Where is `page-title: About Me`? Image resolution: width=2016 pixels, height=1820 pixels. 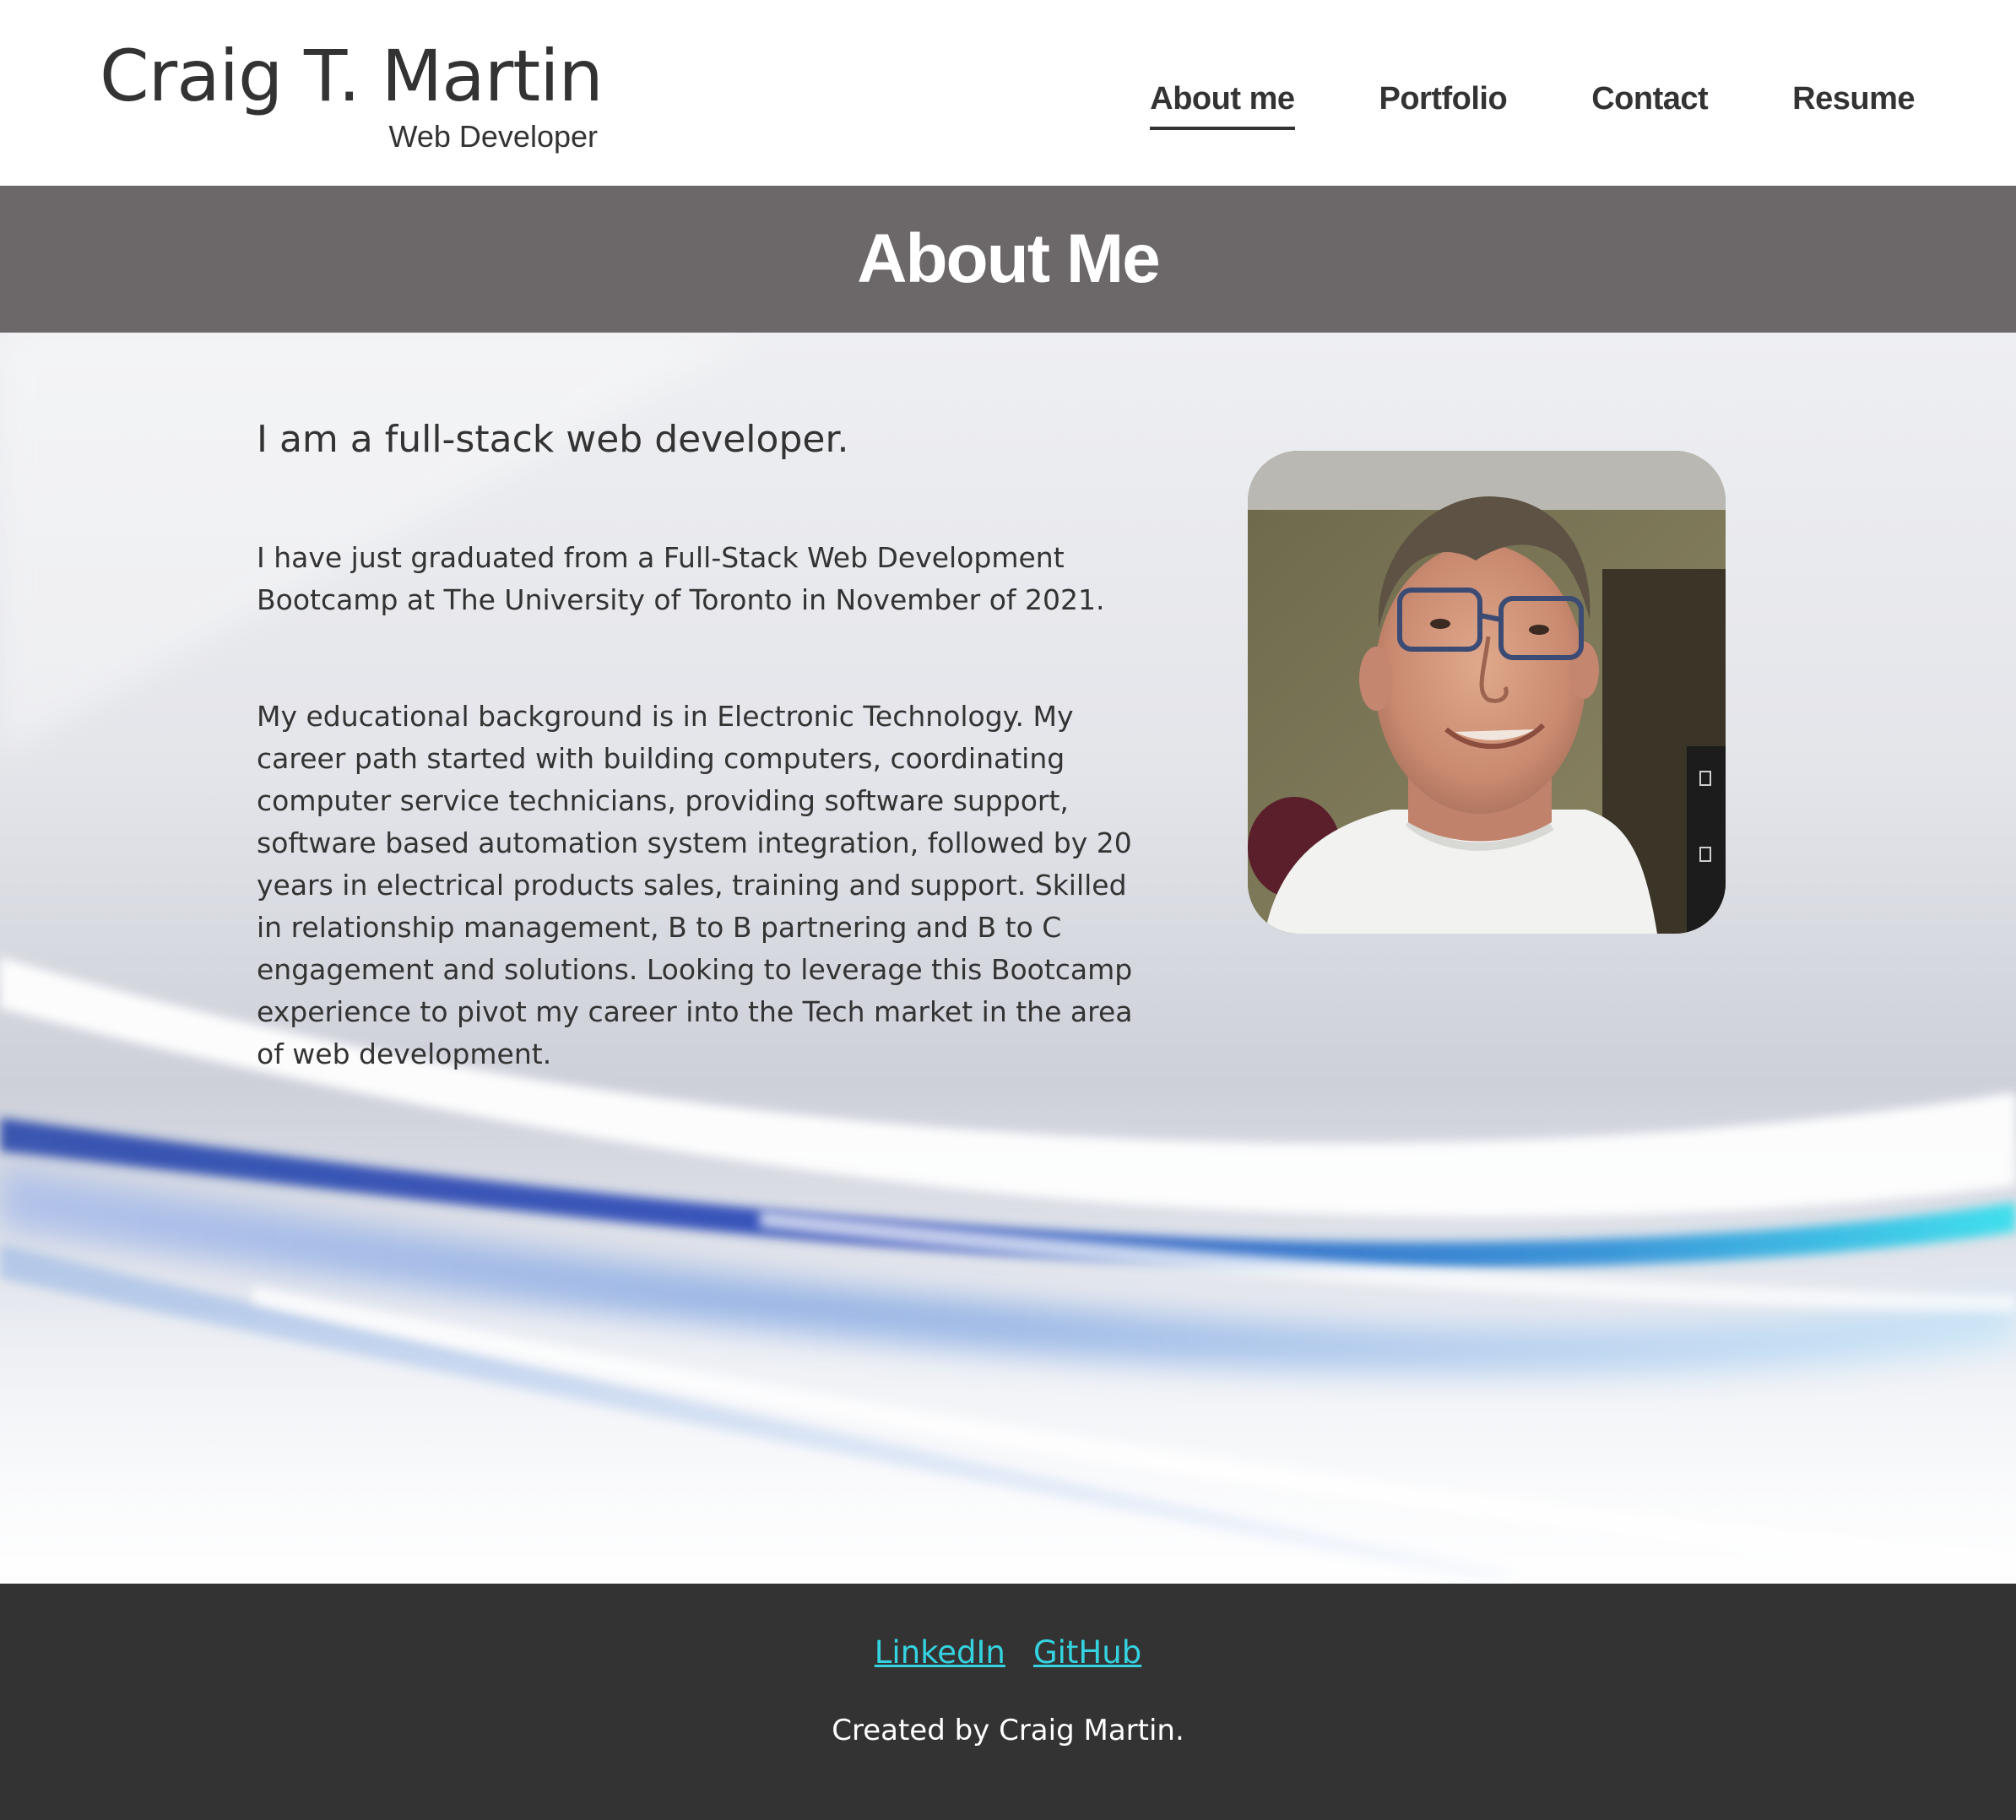
page-title: About Me is located at coordinates (1008, 258).